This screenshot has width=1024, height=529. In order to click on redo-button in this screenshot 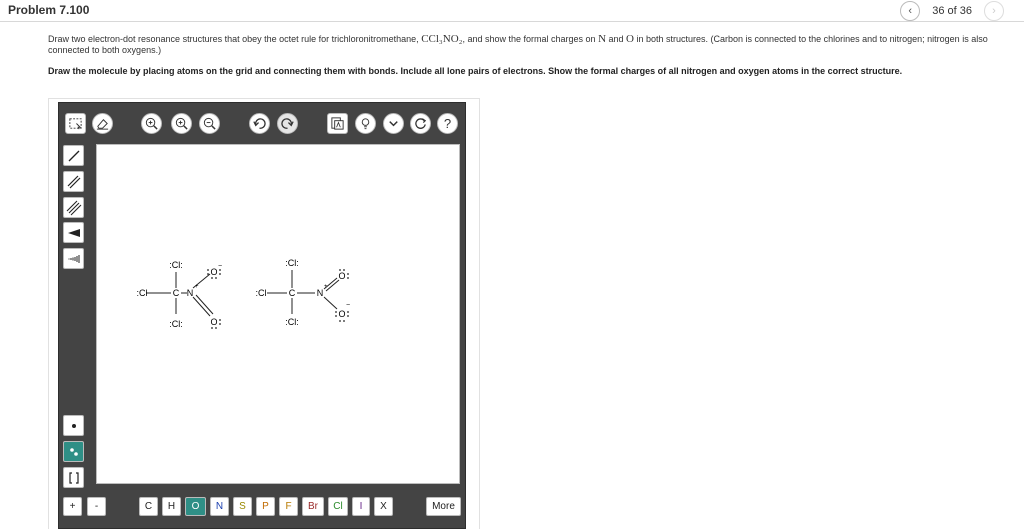, I will do `click(287, 123)`.